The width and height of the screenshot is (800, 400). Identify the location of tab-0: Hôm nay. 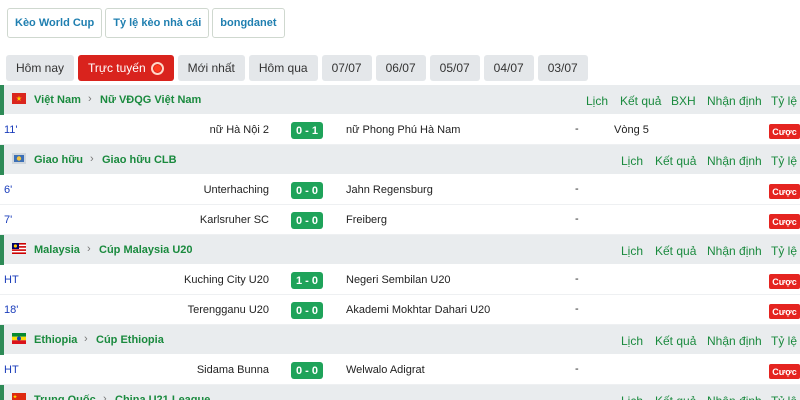
(40, 68).